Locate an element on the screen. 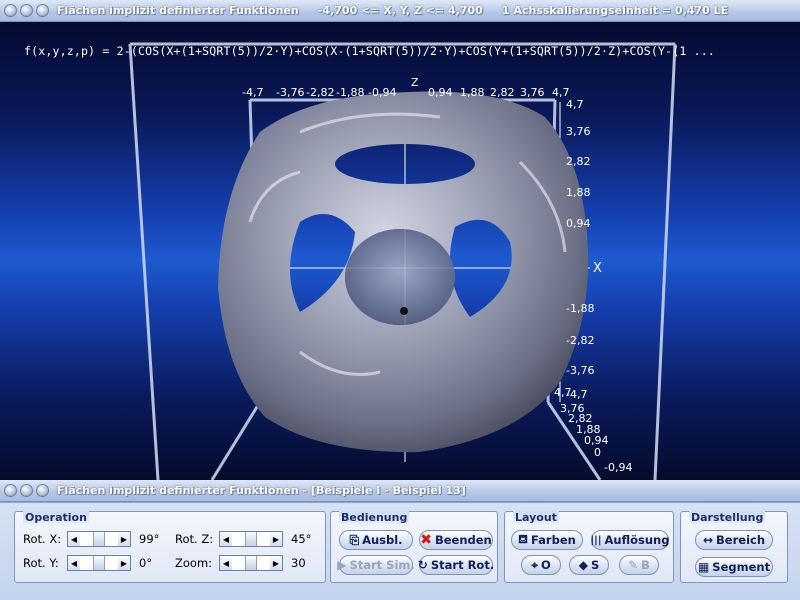 Image resolution: width=800 pixels, height=600 pixels. tick-right-1: 3,76 is located at coordinates (578, 131).